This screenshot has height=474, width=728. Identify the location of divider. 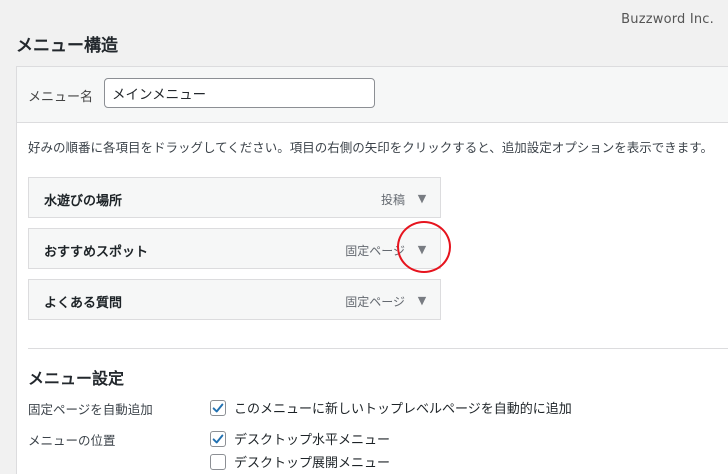
(378, 348).